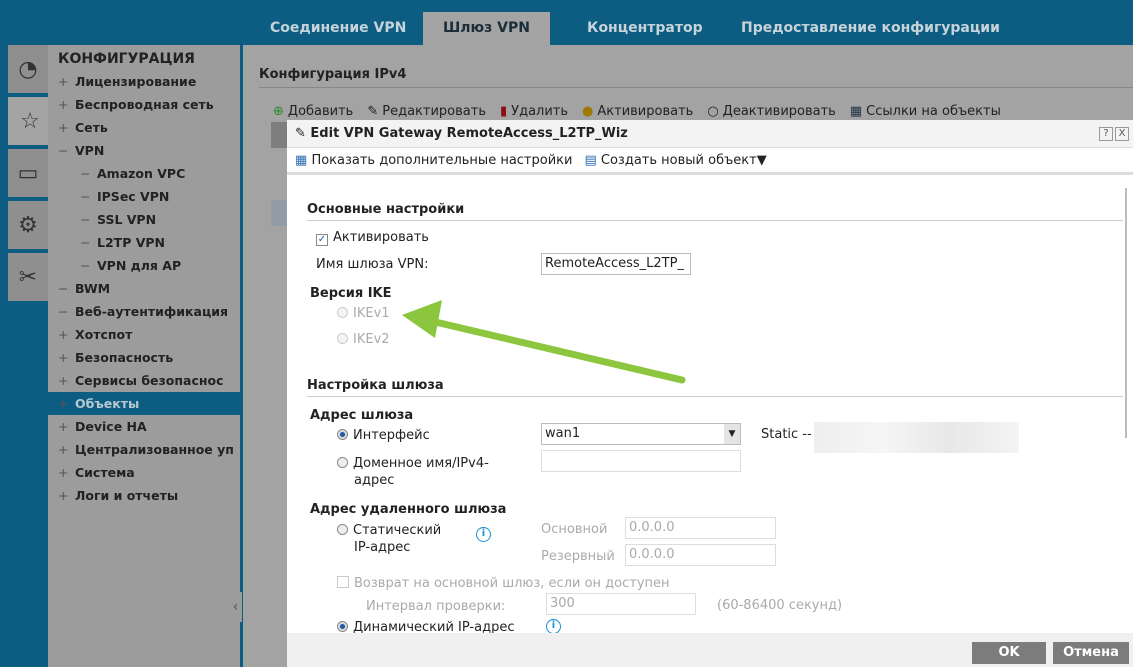  I want to click on sidebar-item: − L2TP VPN, so click(149, 242).